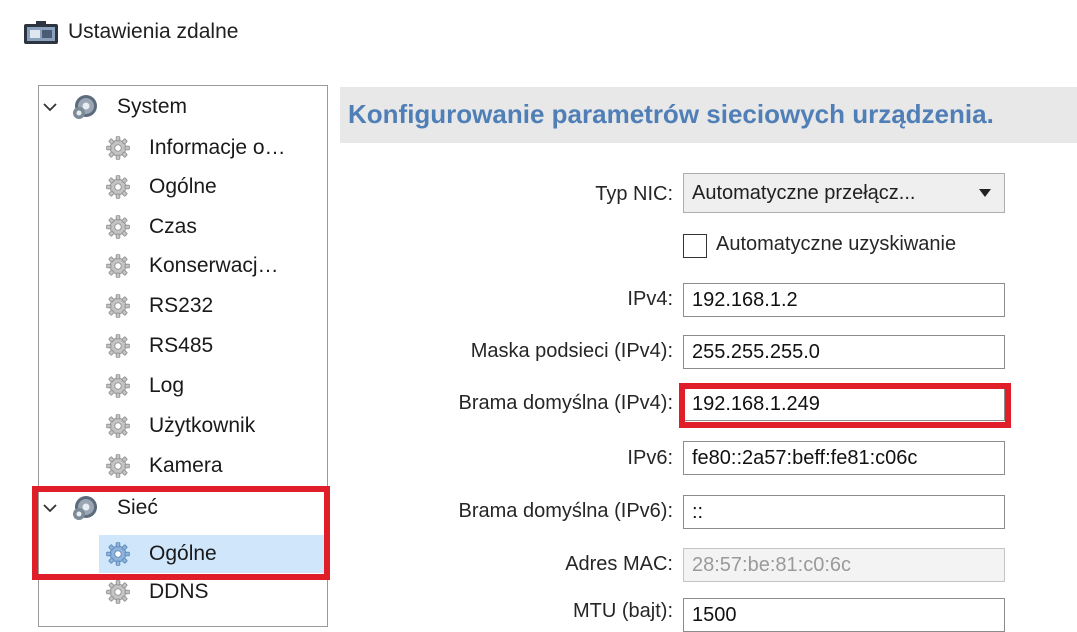 The image size is (1077, 632). I want to click on nic-type-label: Typ NIC:, so click(634, 194).